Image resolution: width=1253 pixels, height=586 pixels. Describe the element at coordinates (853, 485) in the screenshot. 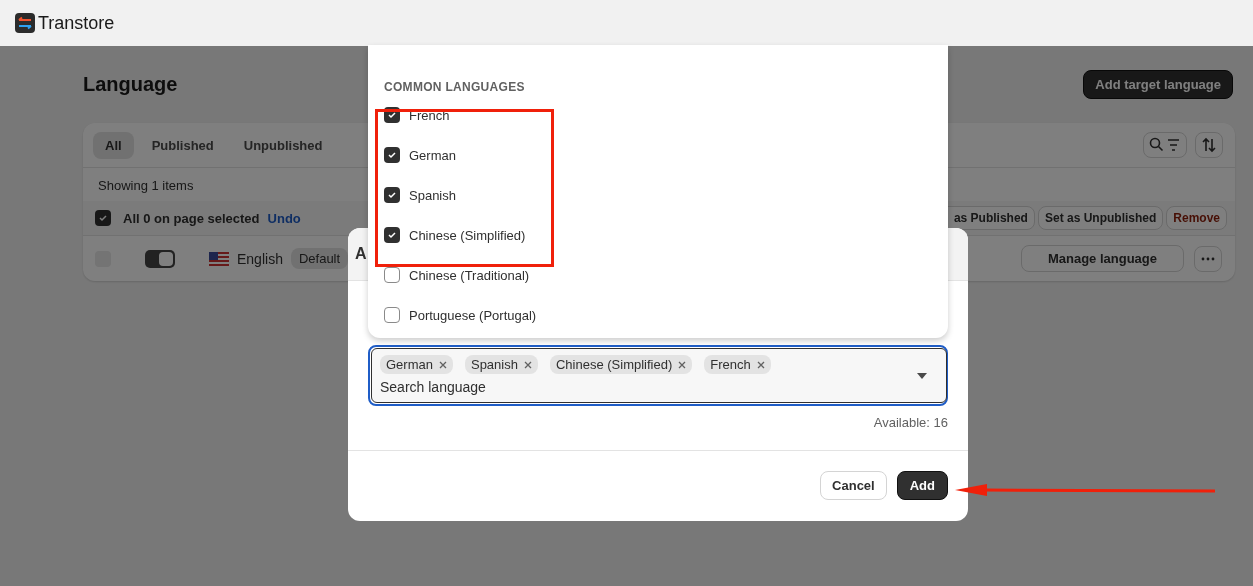

I see `cancel-button: Cancel` at that location.